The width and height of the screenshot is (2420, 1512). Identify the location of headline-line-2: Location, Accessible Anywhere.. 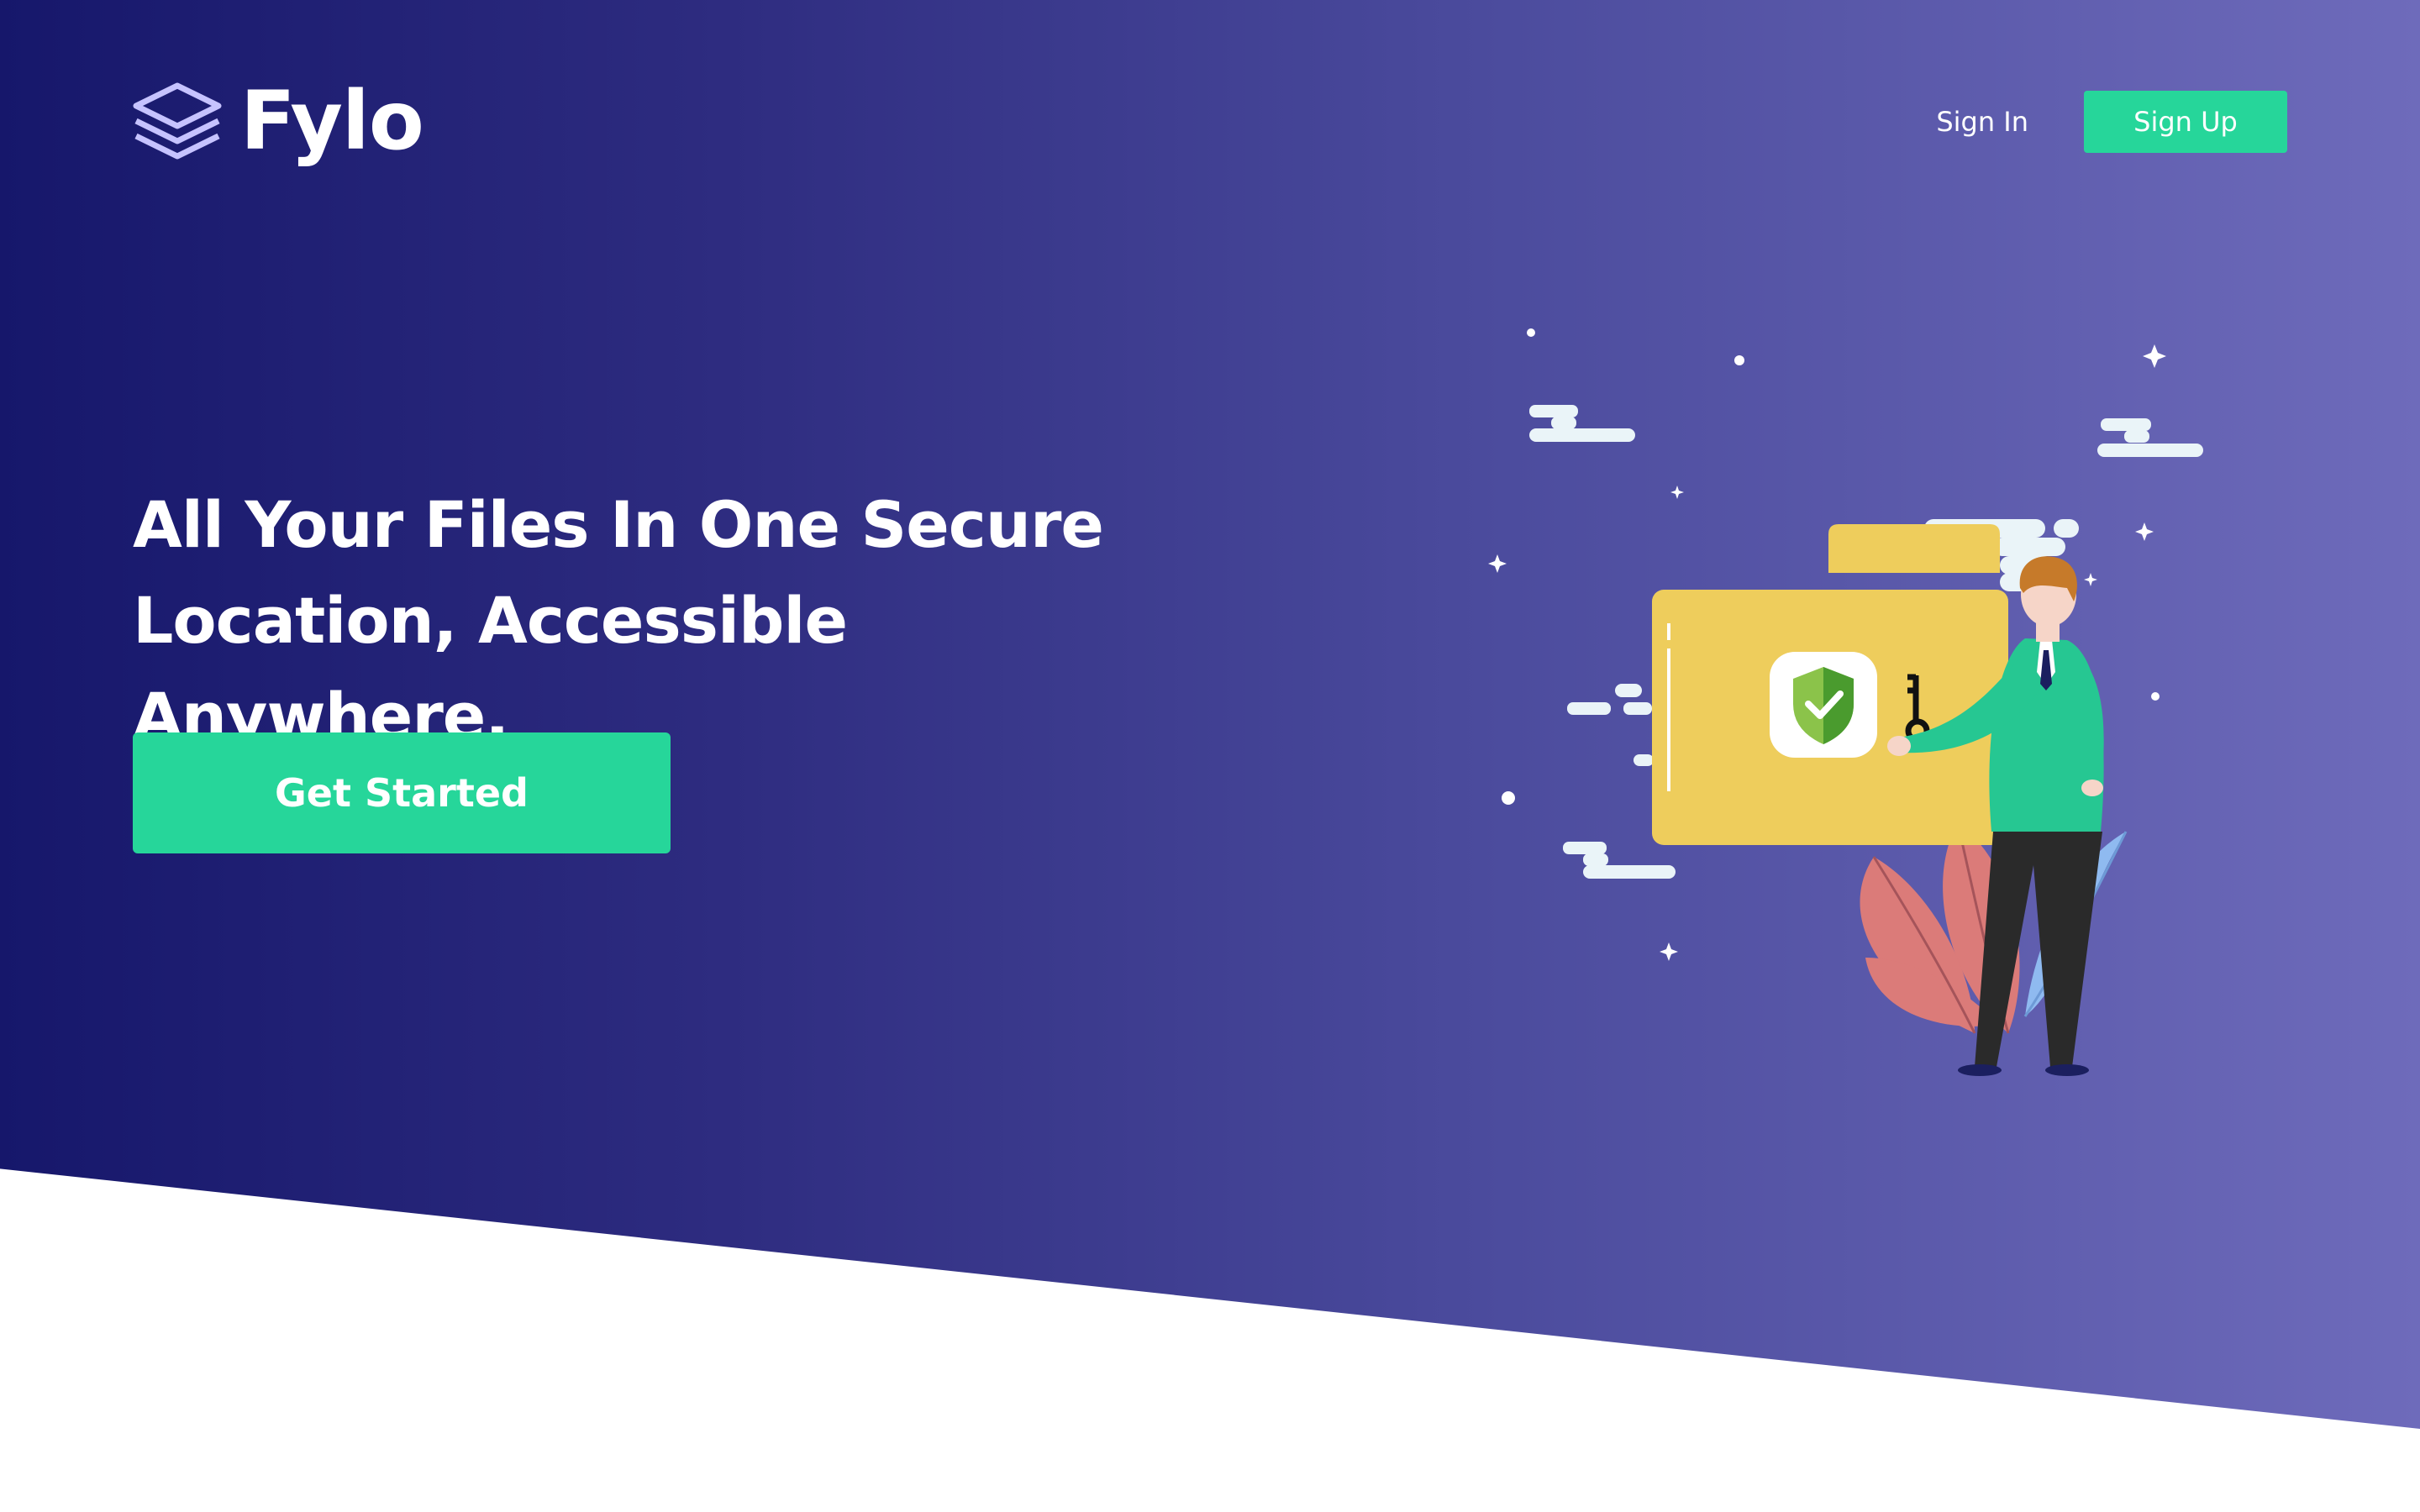
(491, 668).